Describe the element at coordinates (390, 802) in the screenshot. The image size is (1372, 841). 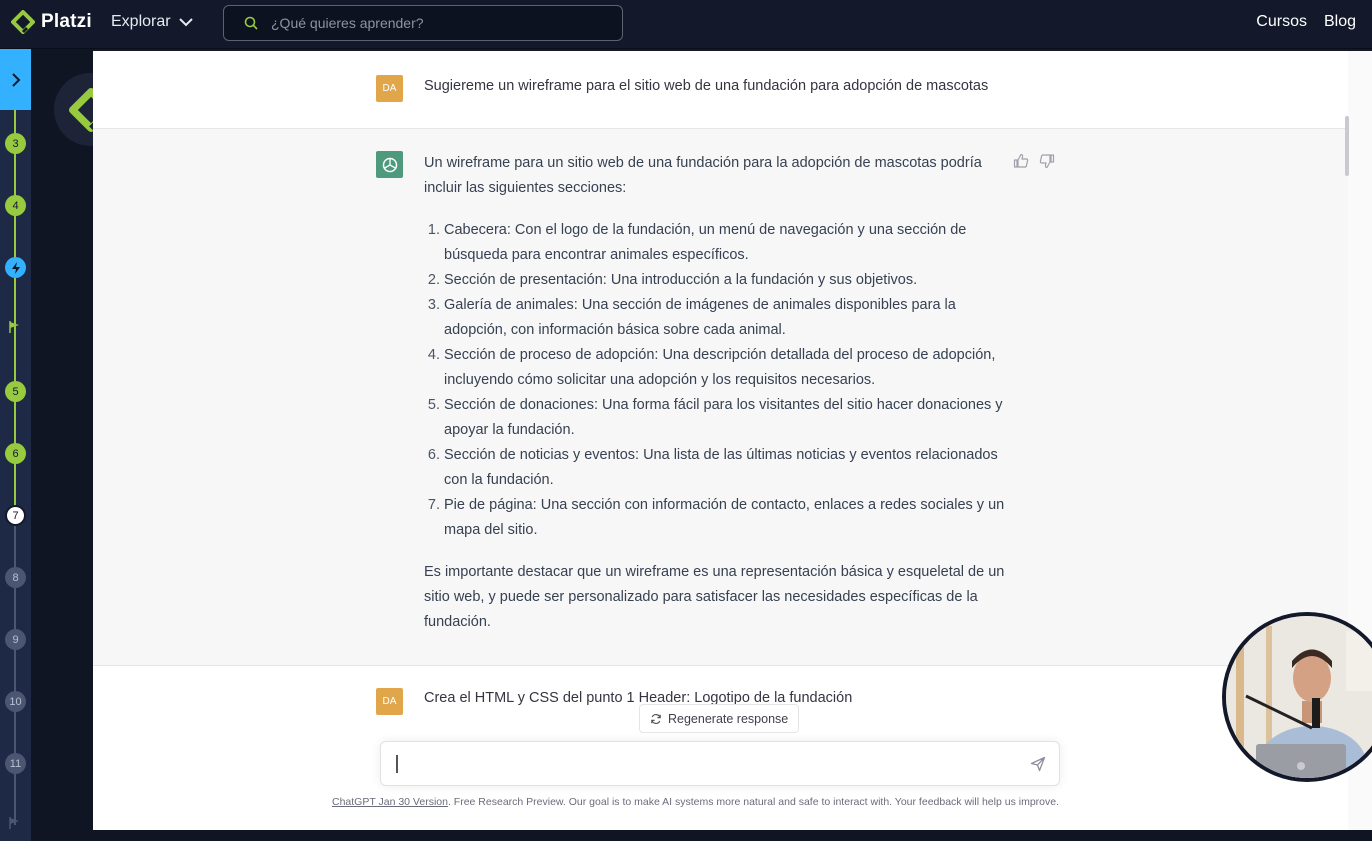
I see `version-link: ChatGPT Jan 30 Version` at that location.